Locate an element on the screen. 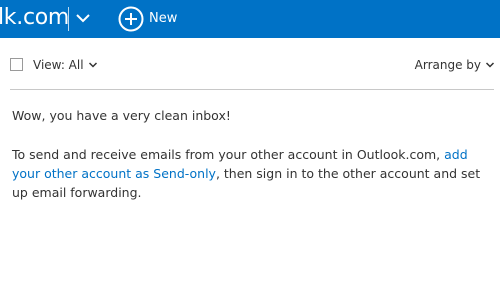 This screenshot has height=300, width=500. brand-logo-text: lk.com is located at coordinates (34, 18).